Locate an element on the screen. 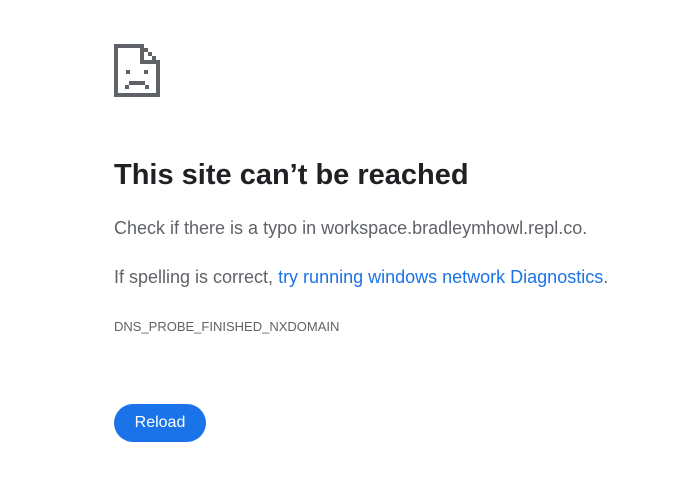 The height and width of the screenshot is (479, 695). reload-button: Reload is located at coordinates (160, 423).